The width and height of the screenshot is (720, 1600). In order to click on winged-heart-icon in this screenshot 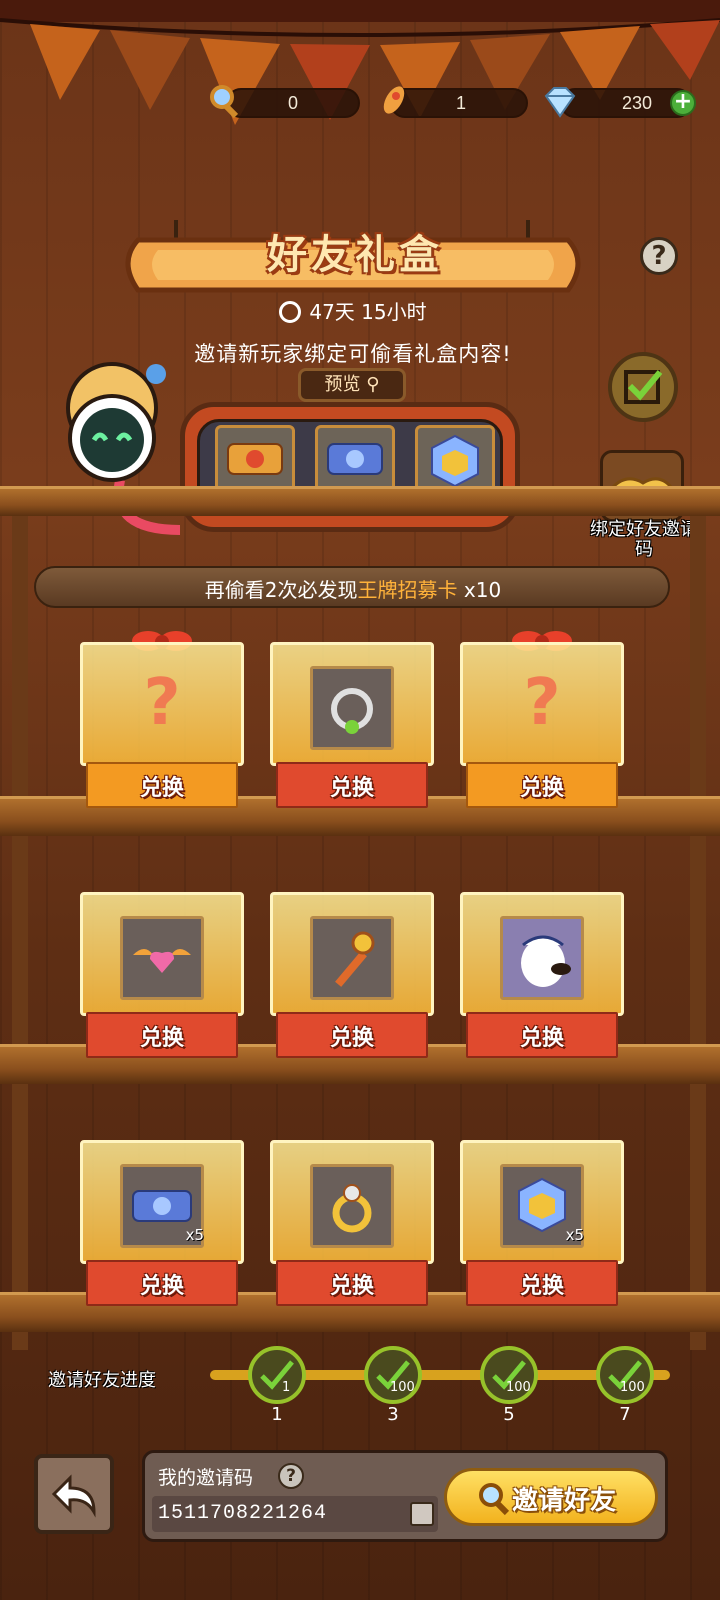, I will do `click(162, 961)`.